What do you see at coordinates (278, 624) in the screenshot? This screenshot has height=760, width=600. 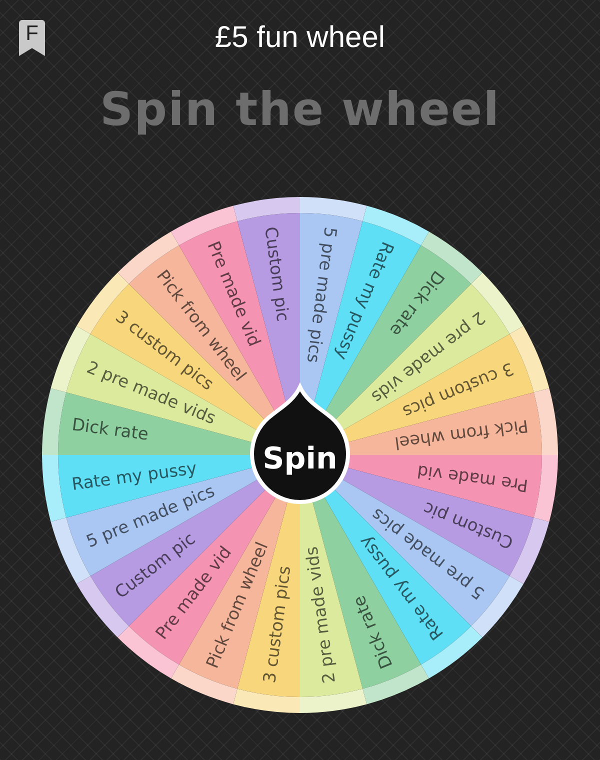 I see `segment-label: 3 custom pics` at bounding box center [278, 624].